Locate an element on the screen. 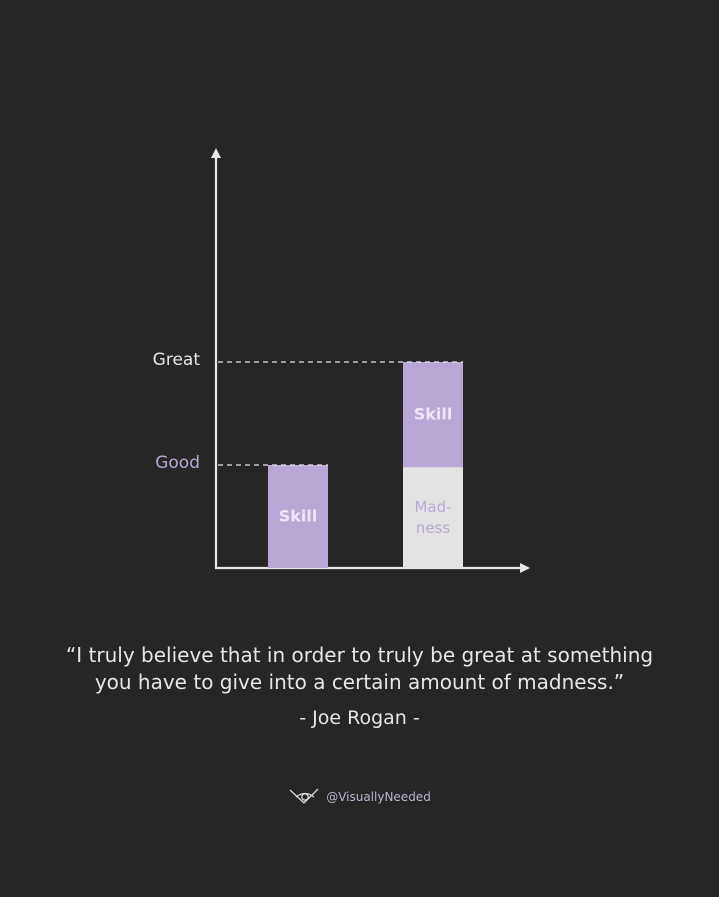 The image size is (719, 897). brand-handle: @VisuallyNeeded is located at coordinates (378, 797).